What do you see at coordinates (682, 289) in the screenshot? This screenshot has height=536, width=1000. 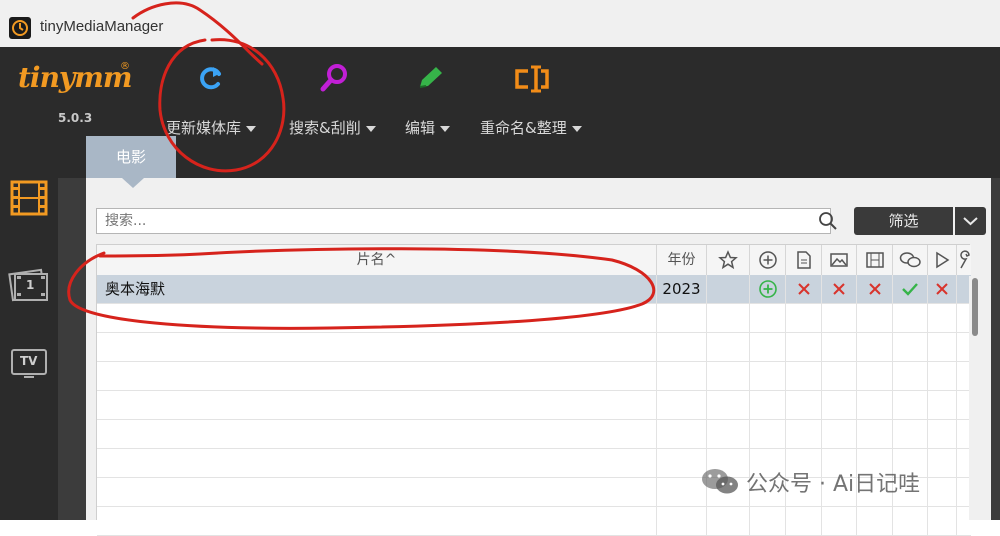 I see `cell-year: 2023` at bounding box center [682, 289].